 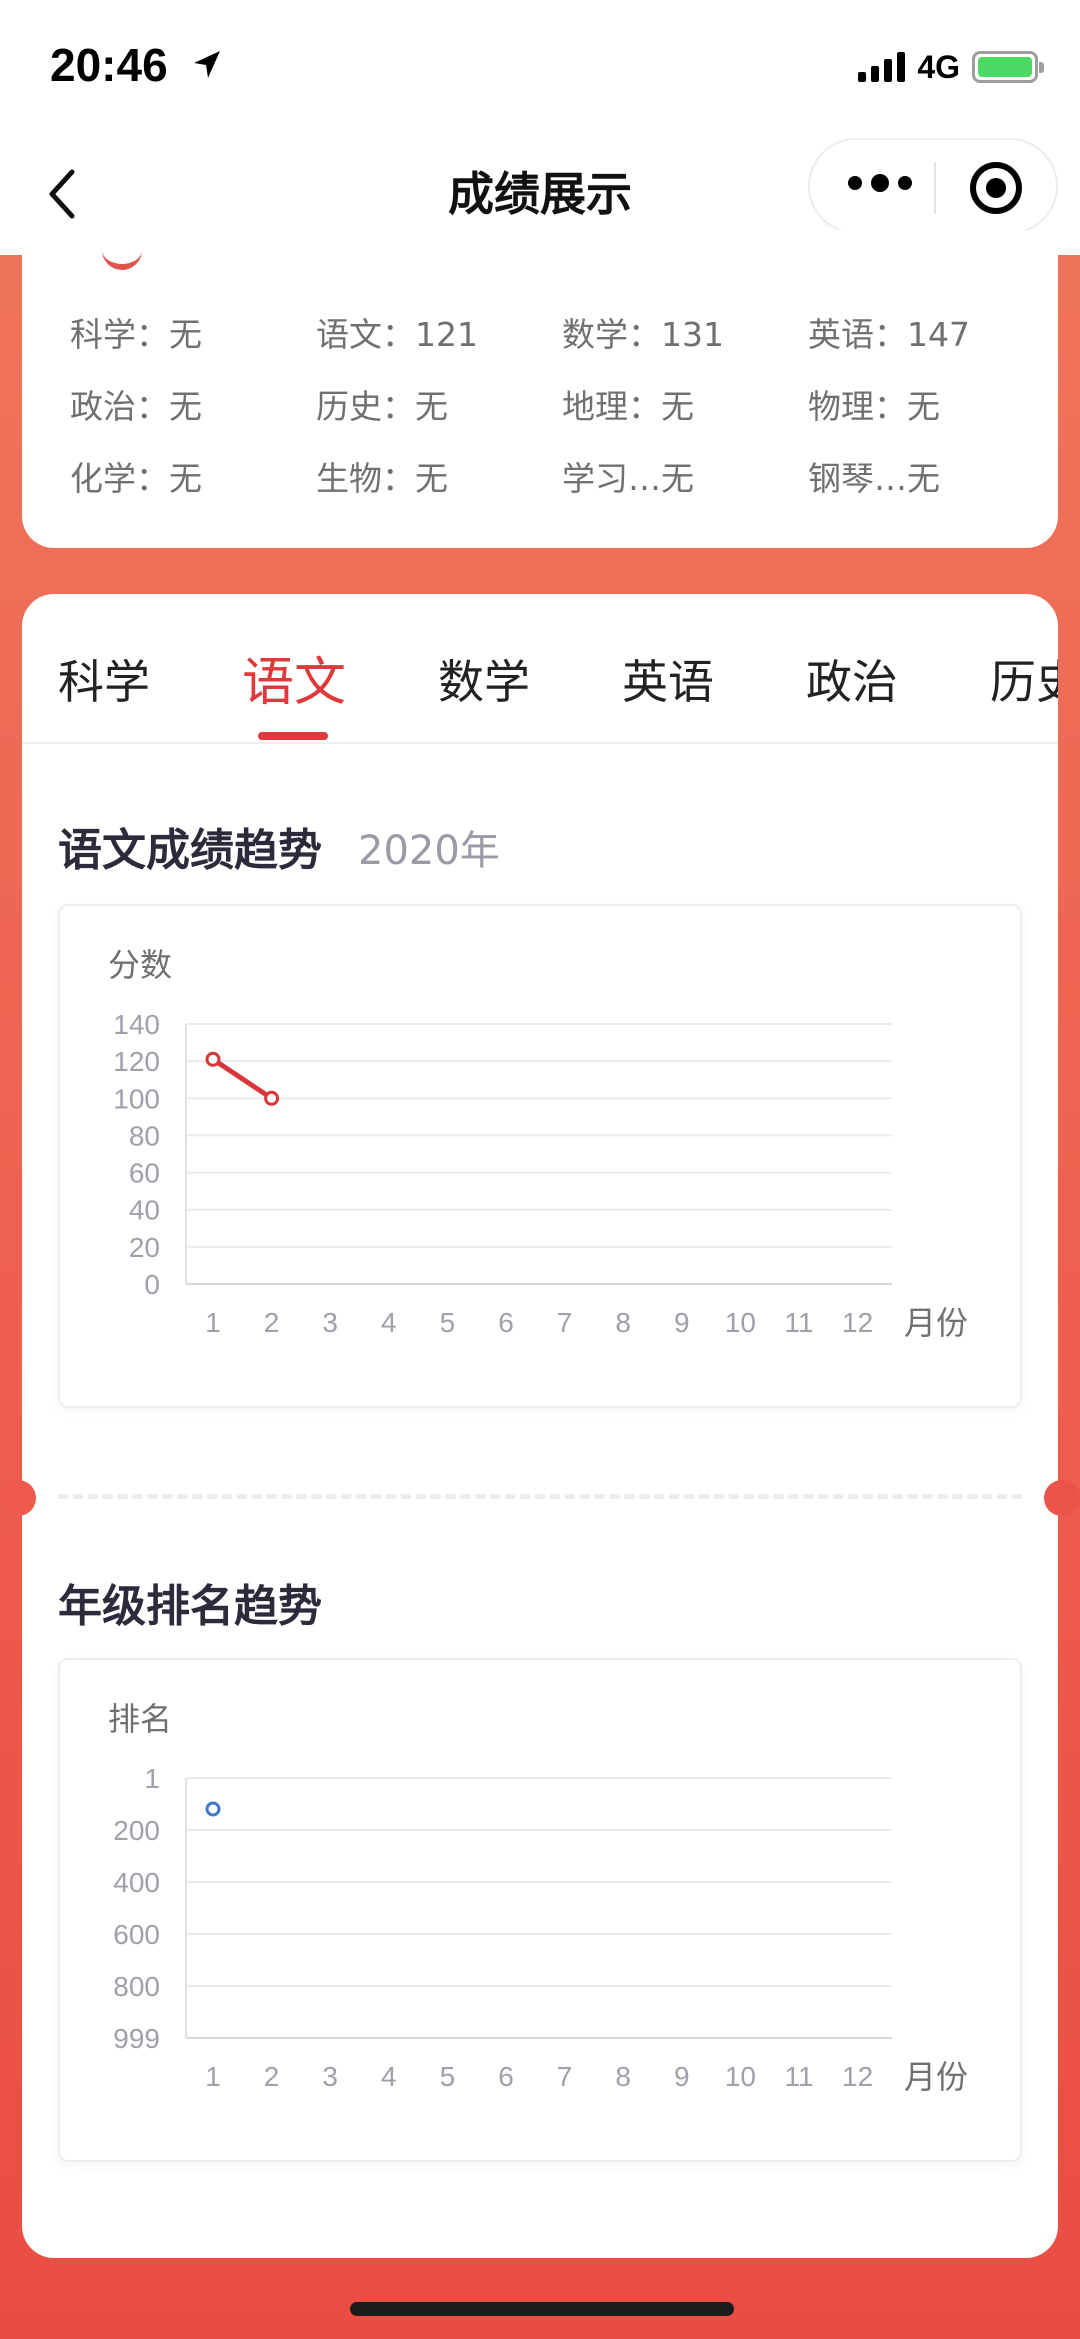 What do you see at coordinates (540, 669) in the screenshot?
I see `subject-tabs: 科学 语文 数学 英语 政治 历史` at bounding box center [540, 669].